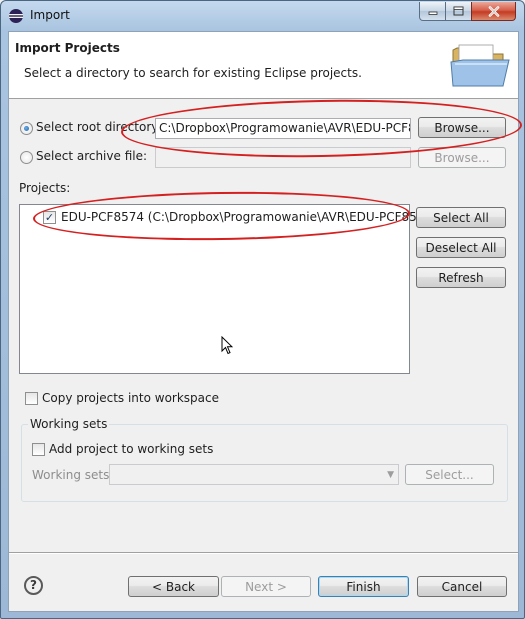 The image size is (525, 619). I want to click on minimize-button, so click(432, 11).